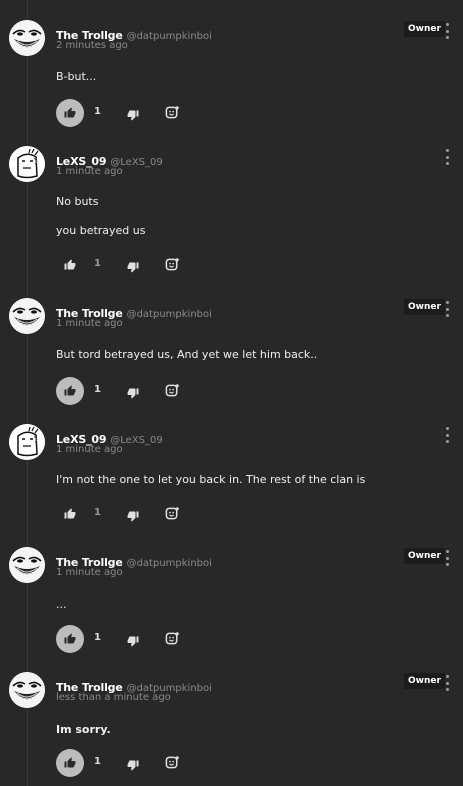 This screenshot has height=786, width=463. I want to click on thread-line, so click(27, 393).